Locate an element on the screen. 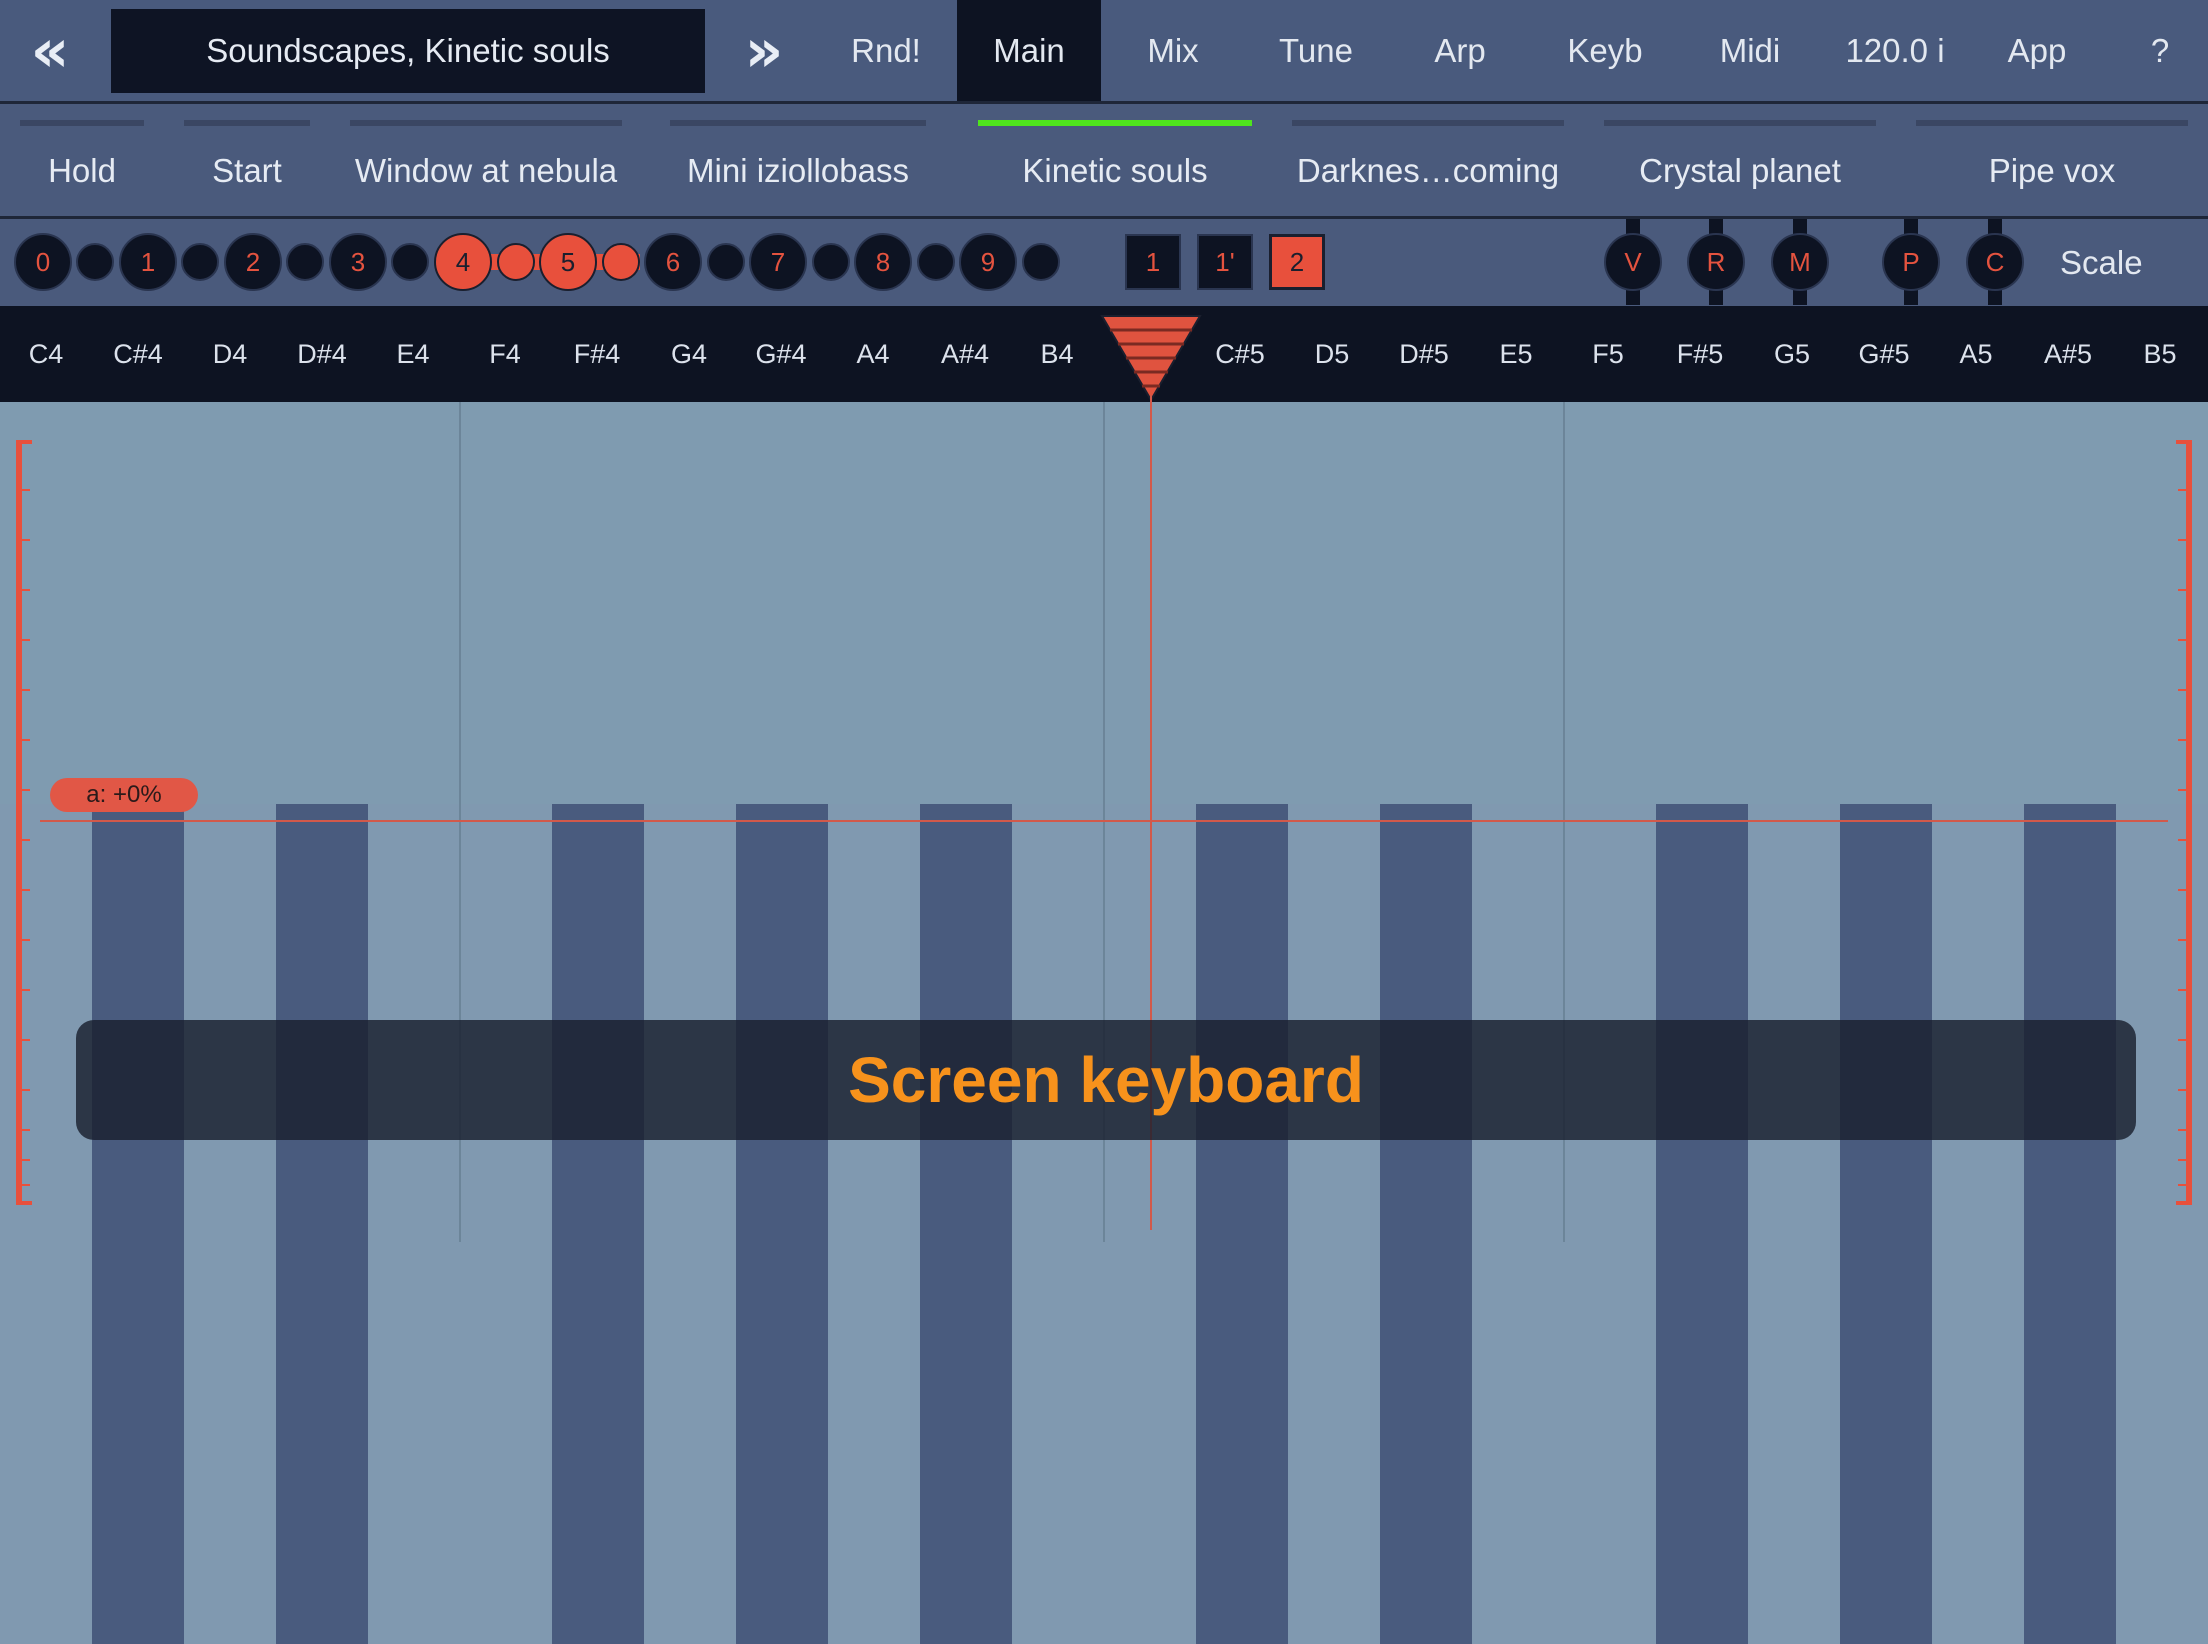  note-label: D5 is located at coordinates (1332, 353).